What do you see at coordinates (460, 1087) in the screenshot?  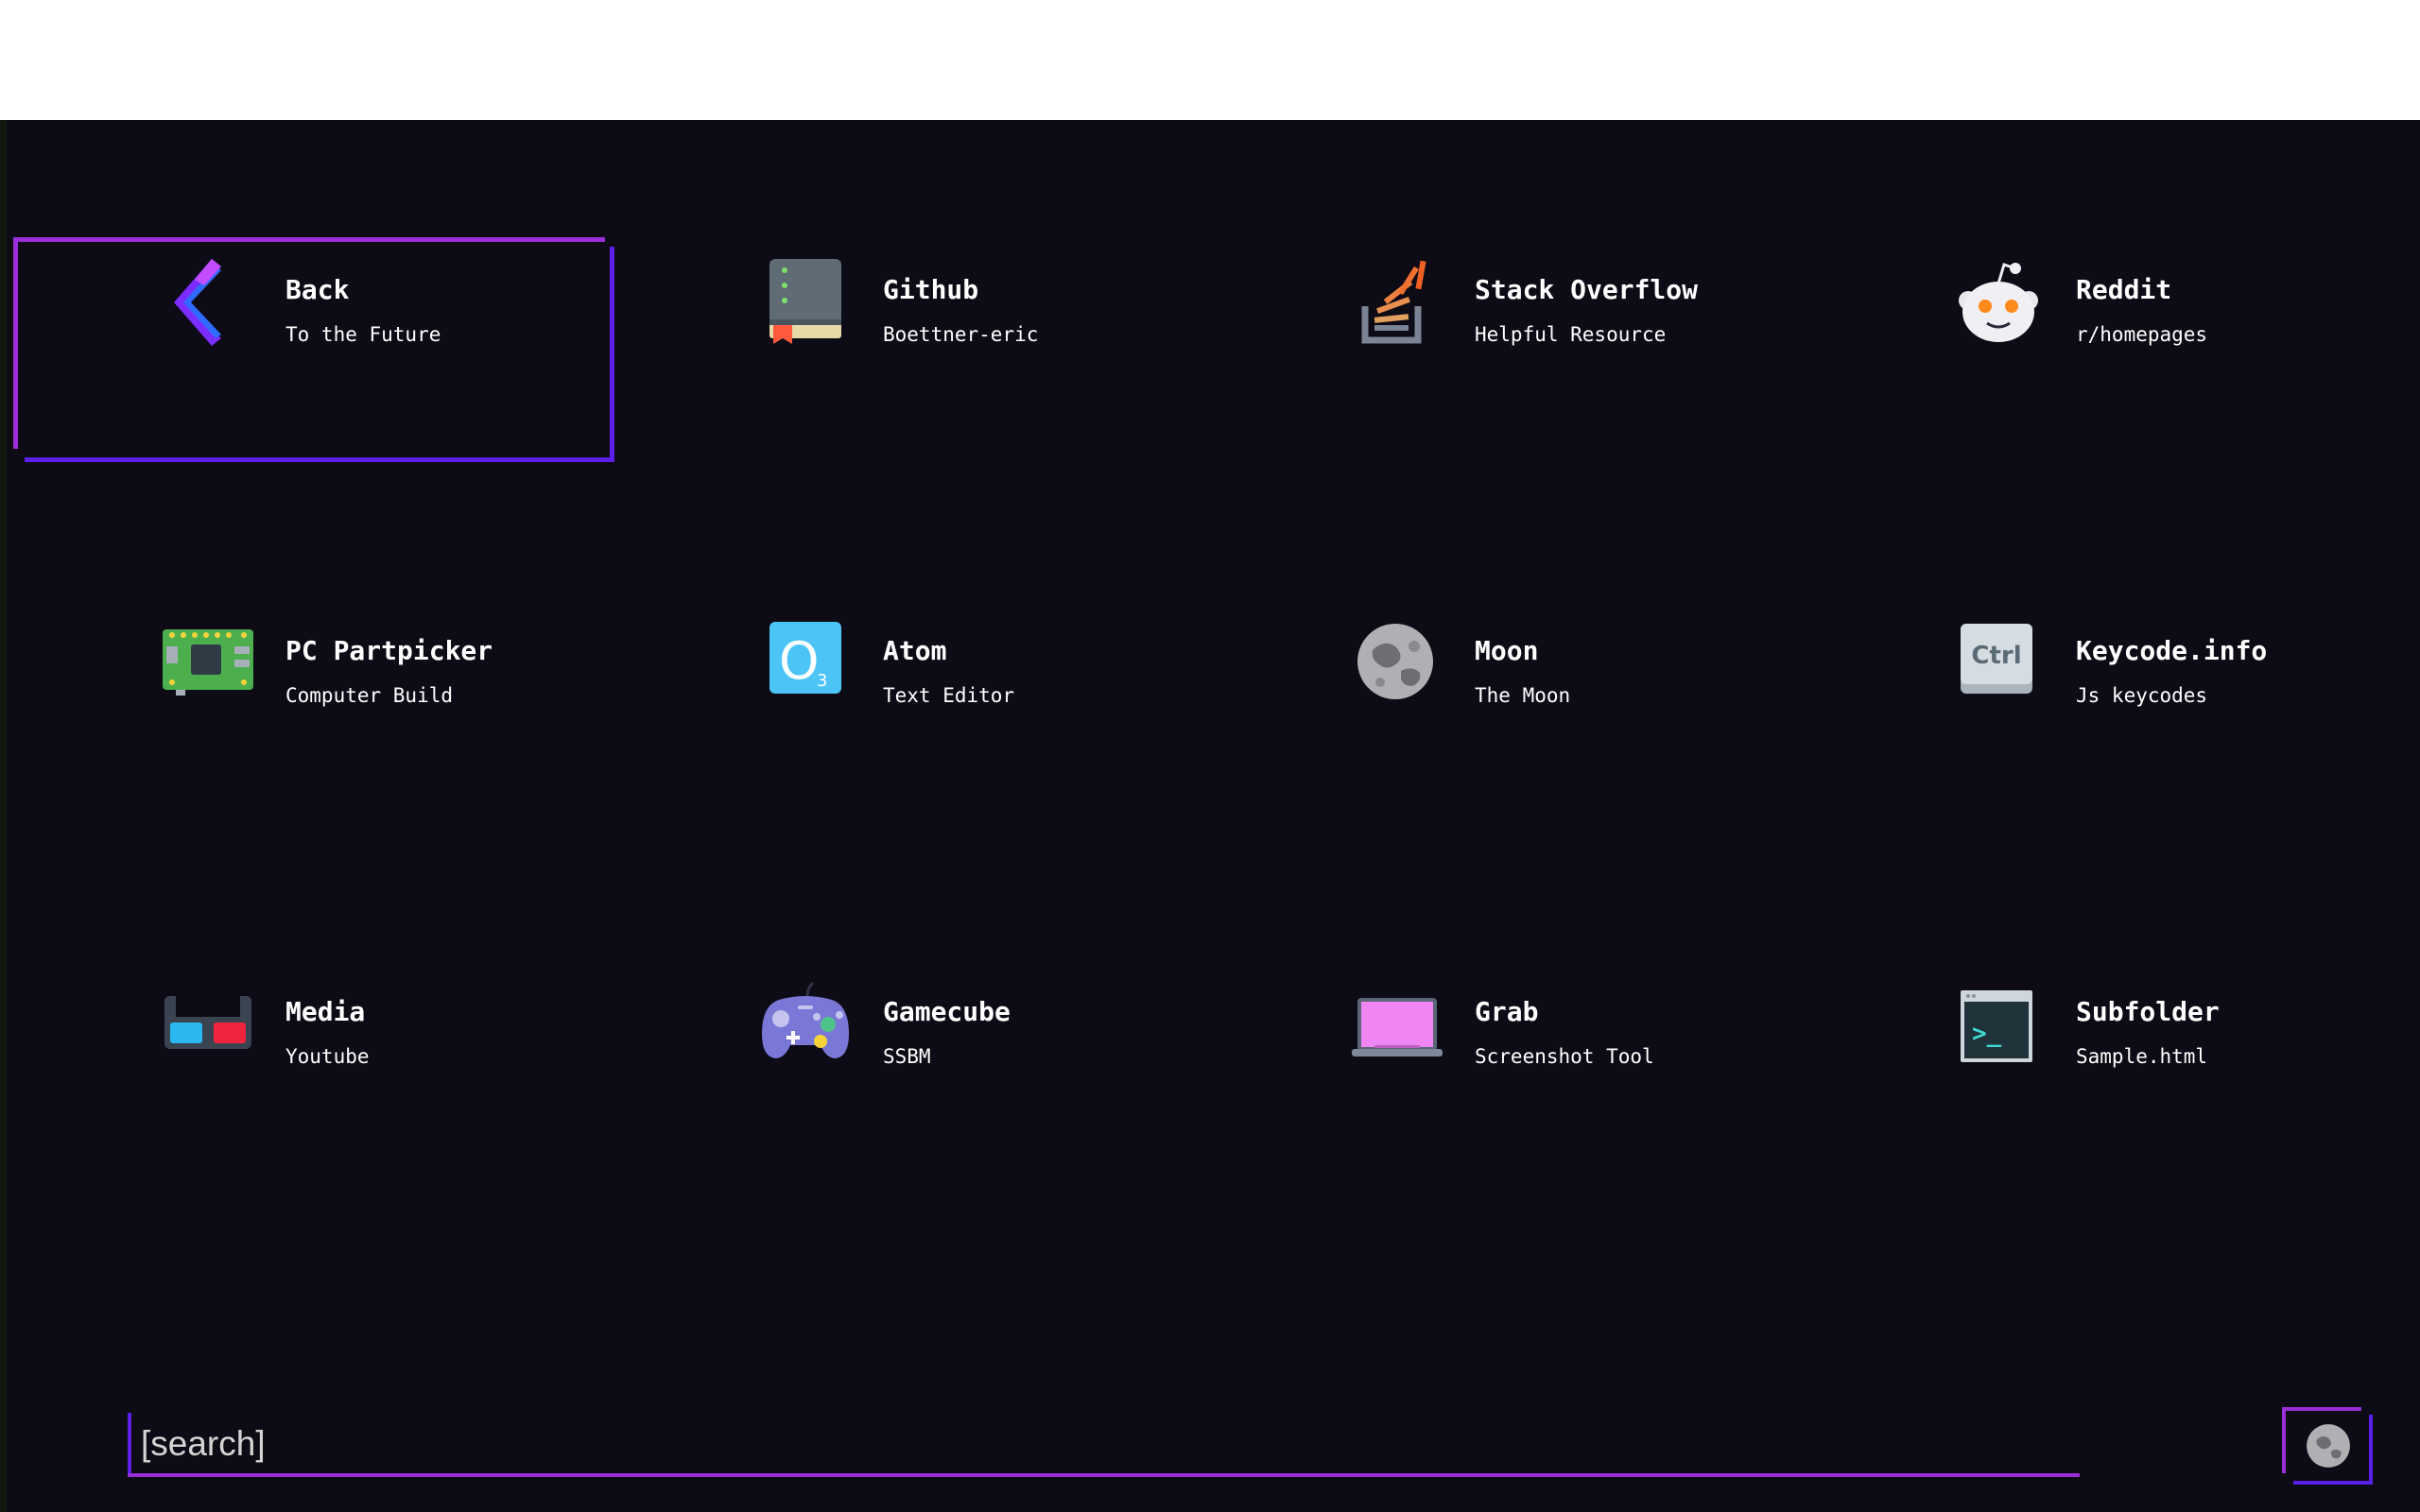 I see `tile-media: Media Youtube` at bounding box center [460, 1087].